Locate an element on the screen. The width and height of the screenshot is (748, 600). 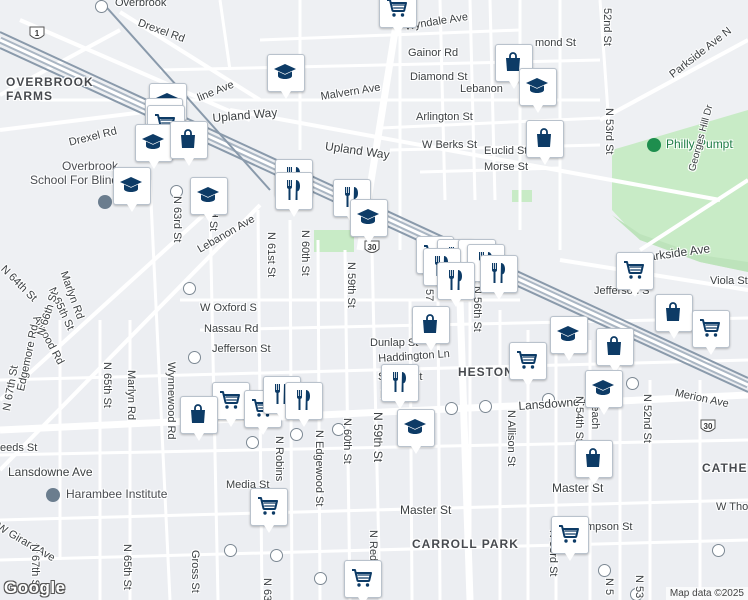
street-label: N 52nd St is located at coordinates (647, 418).